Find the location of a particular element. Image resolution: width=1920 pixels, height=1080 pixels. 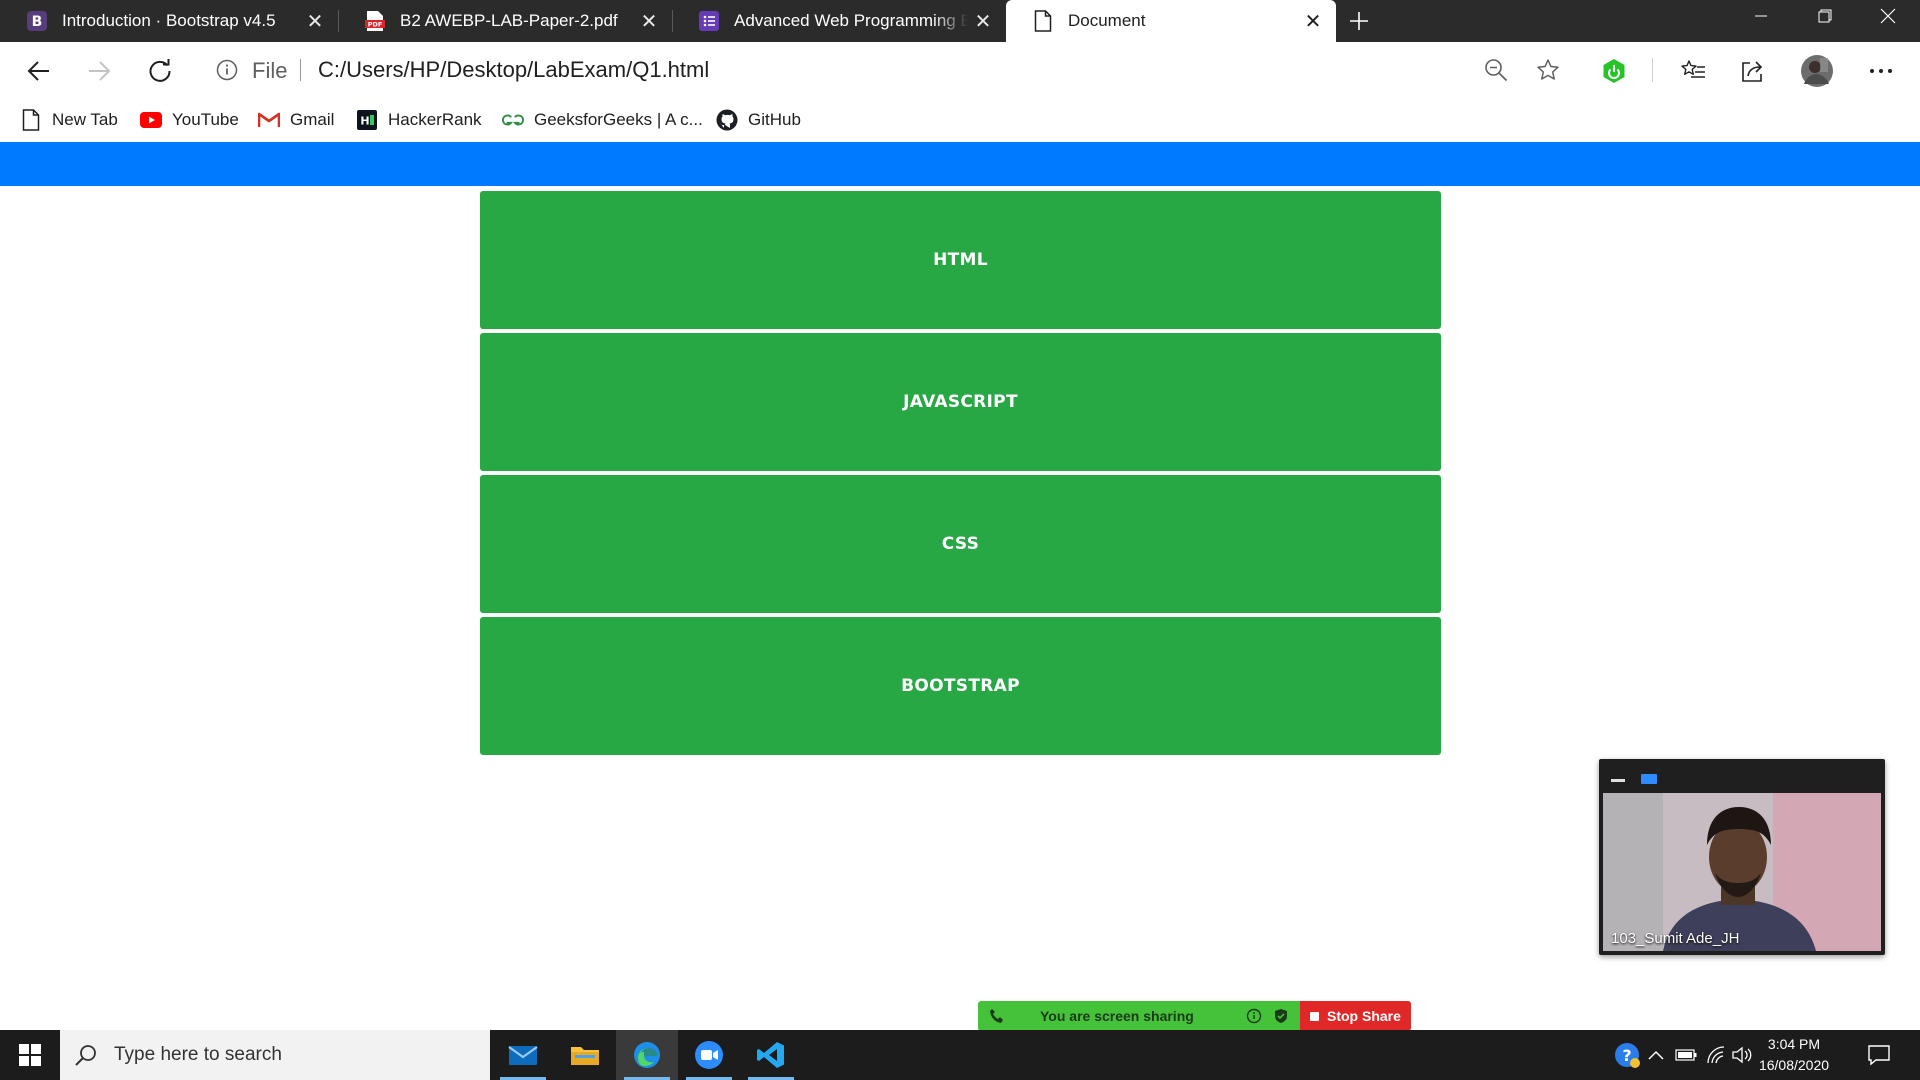

tab-title: Document is located at coordinates (1107, 20).